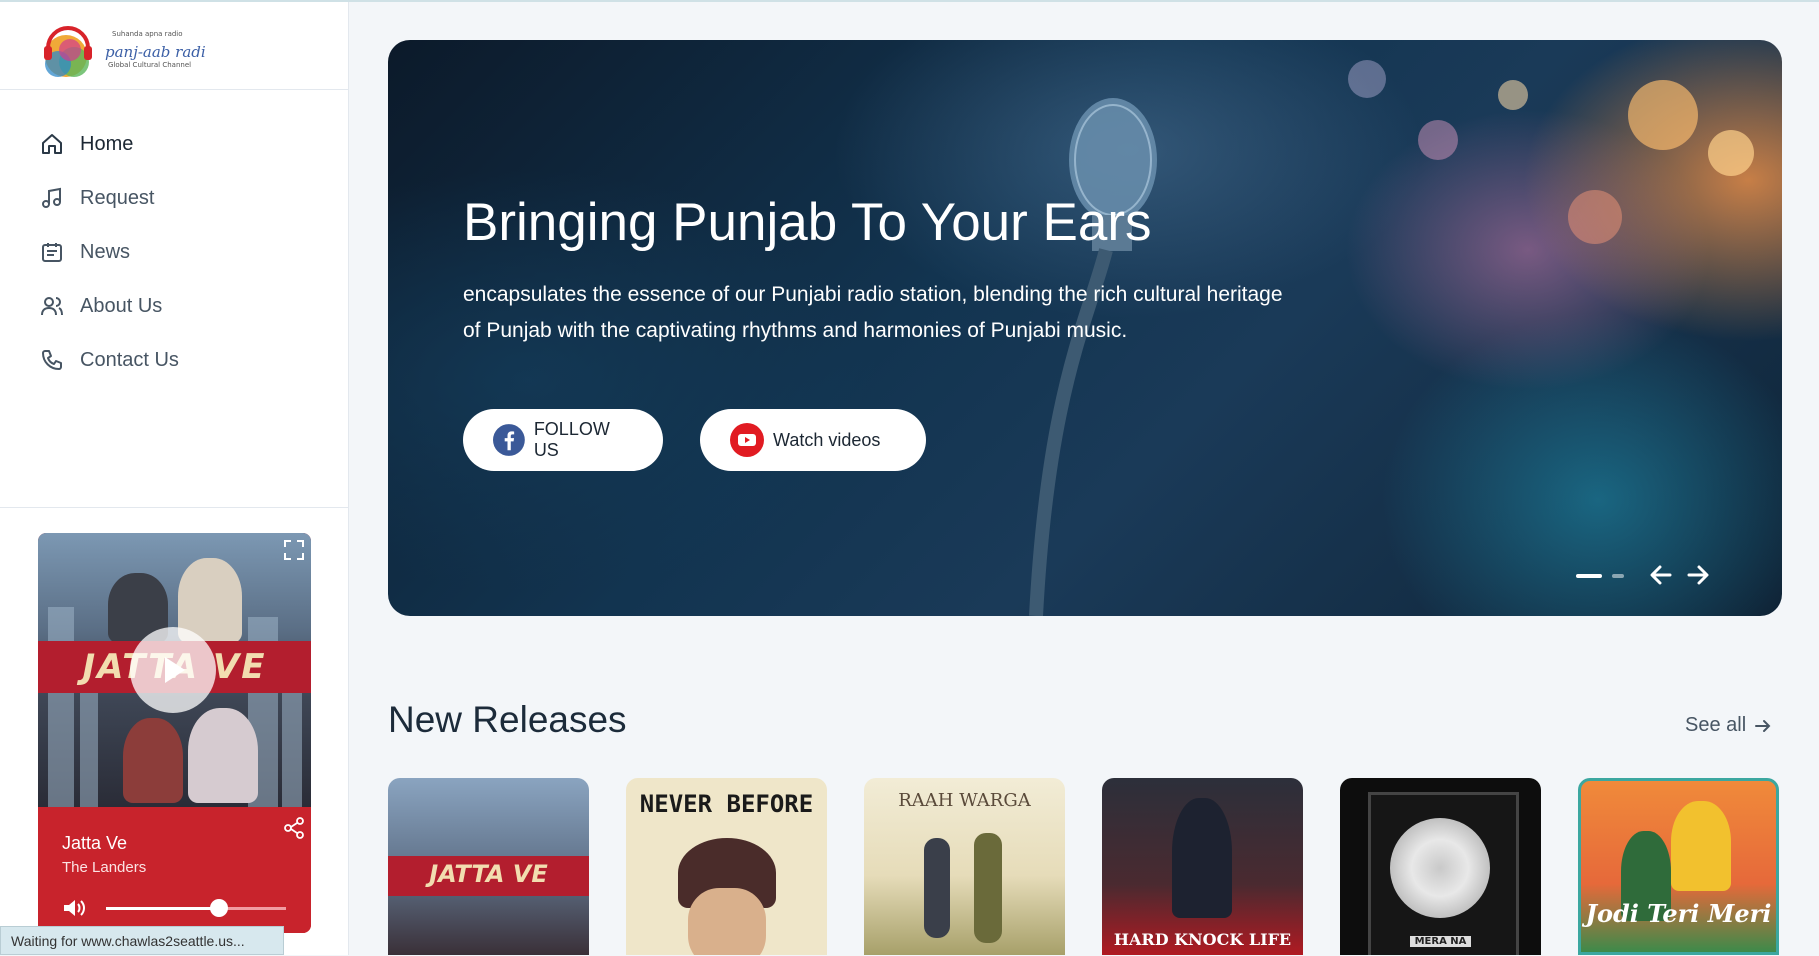  What do you see at coordinates (507, 719) in the screenshot?
I see `section-title-new-releases: New Releases` at bounding box center [507, 719].